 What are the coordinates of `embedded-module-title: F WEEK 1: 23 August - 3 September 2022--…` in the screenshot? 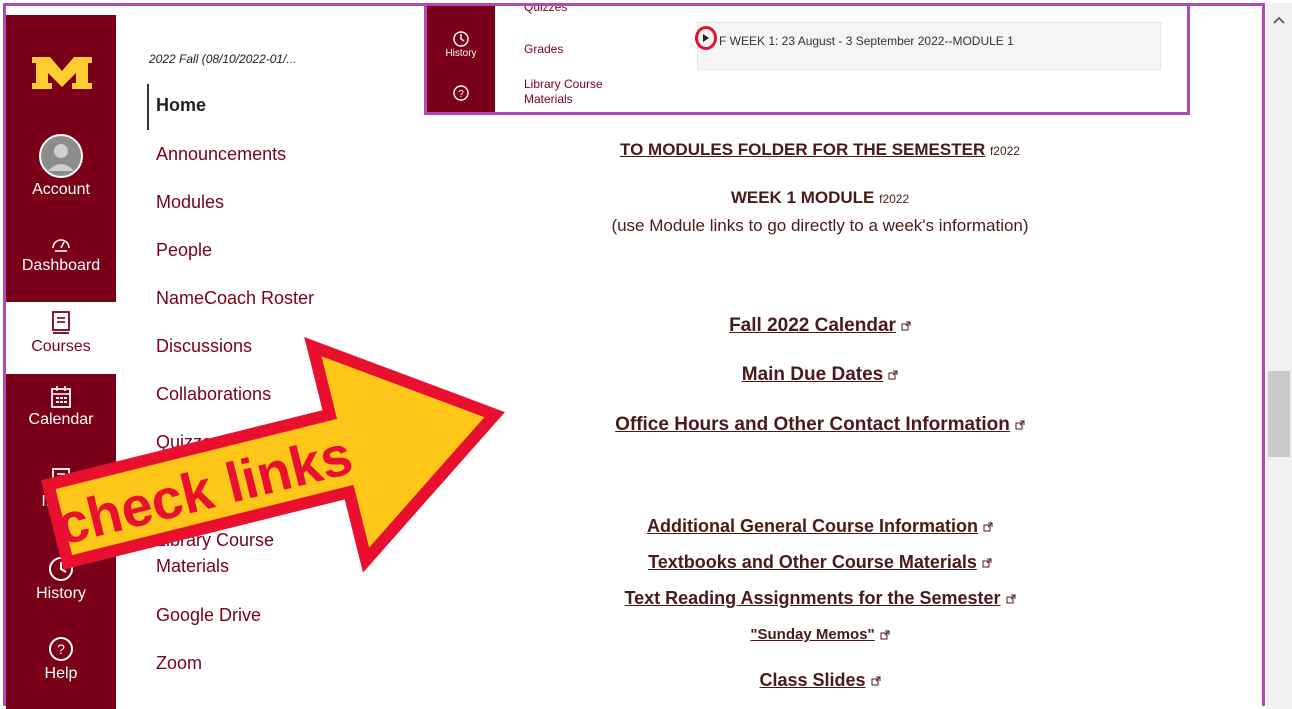 It's located at (866, 41).